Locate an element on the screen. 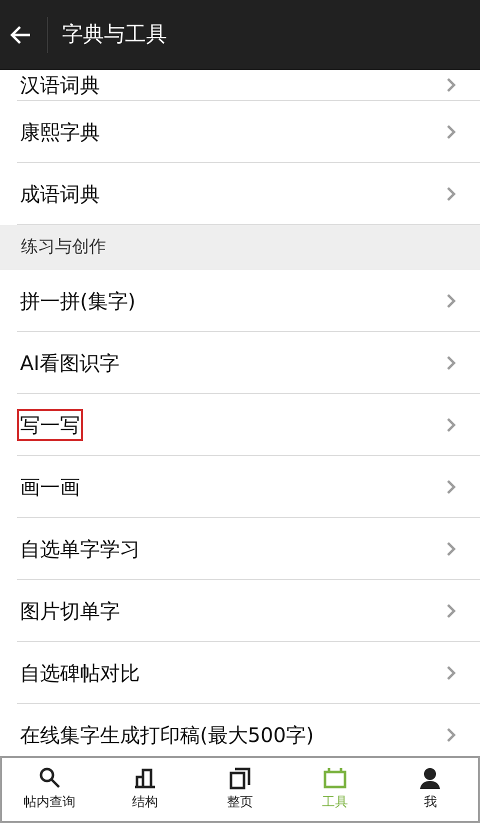 The height and width of the screenshot is (823, 480). list-item: 画一画 is located at coordinates (248, 487).